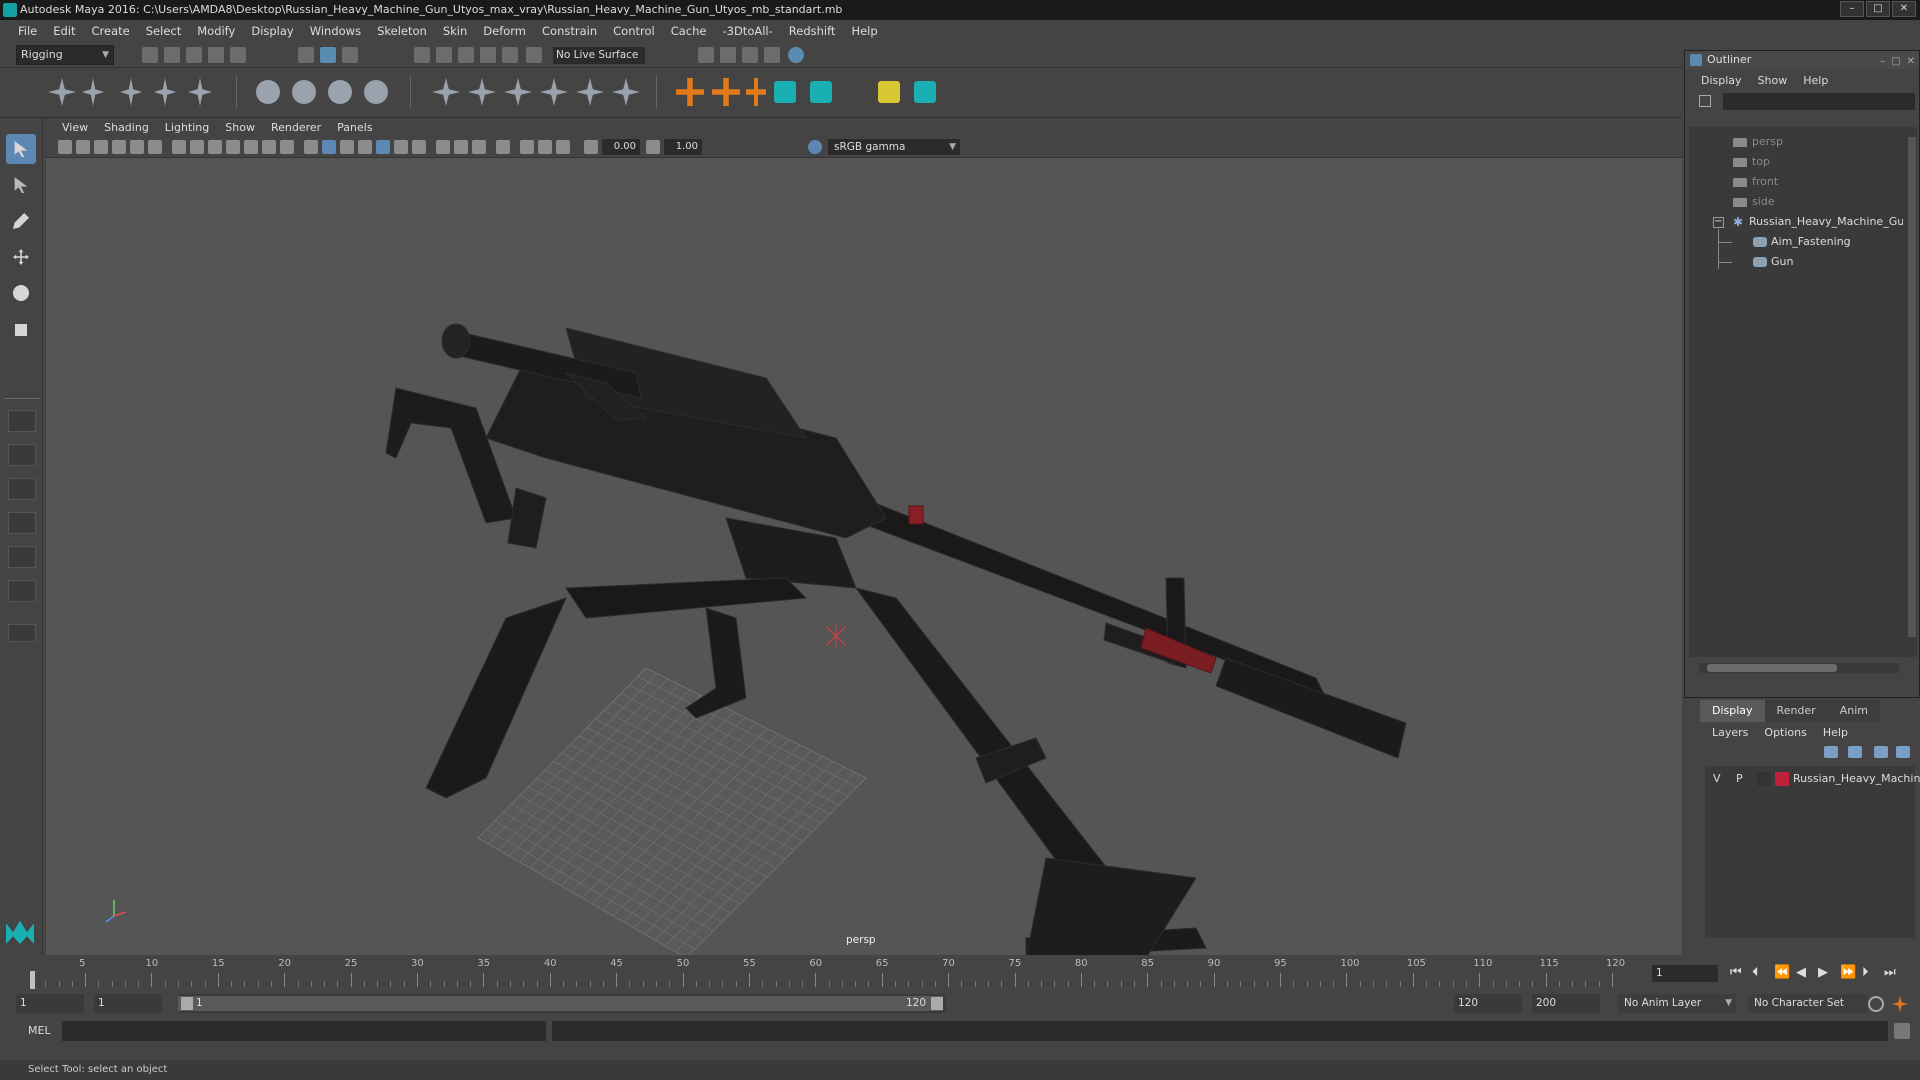 This screenshot has width=1920, height=1080. What do you see at coordinates (402, 31) in the screenshot?
I see `menu-skeleton: Skeleton` at bounding box center [402, 31].